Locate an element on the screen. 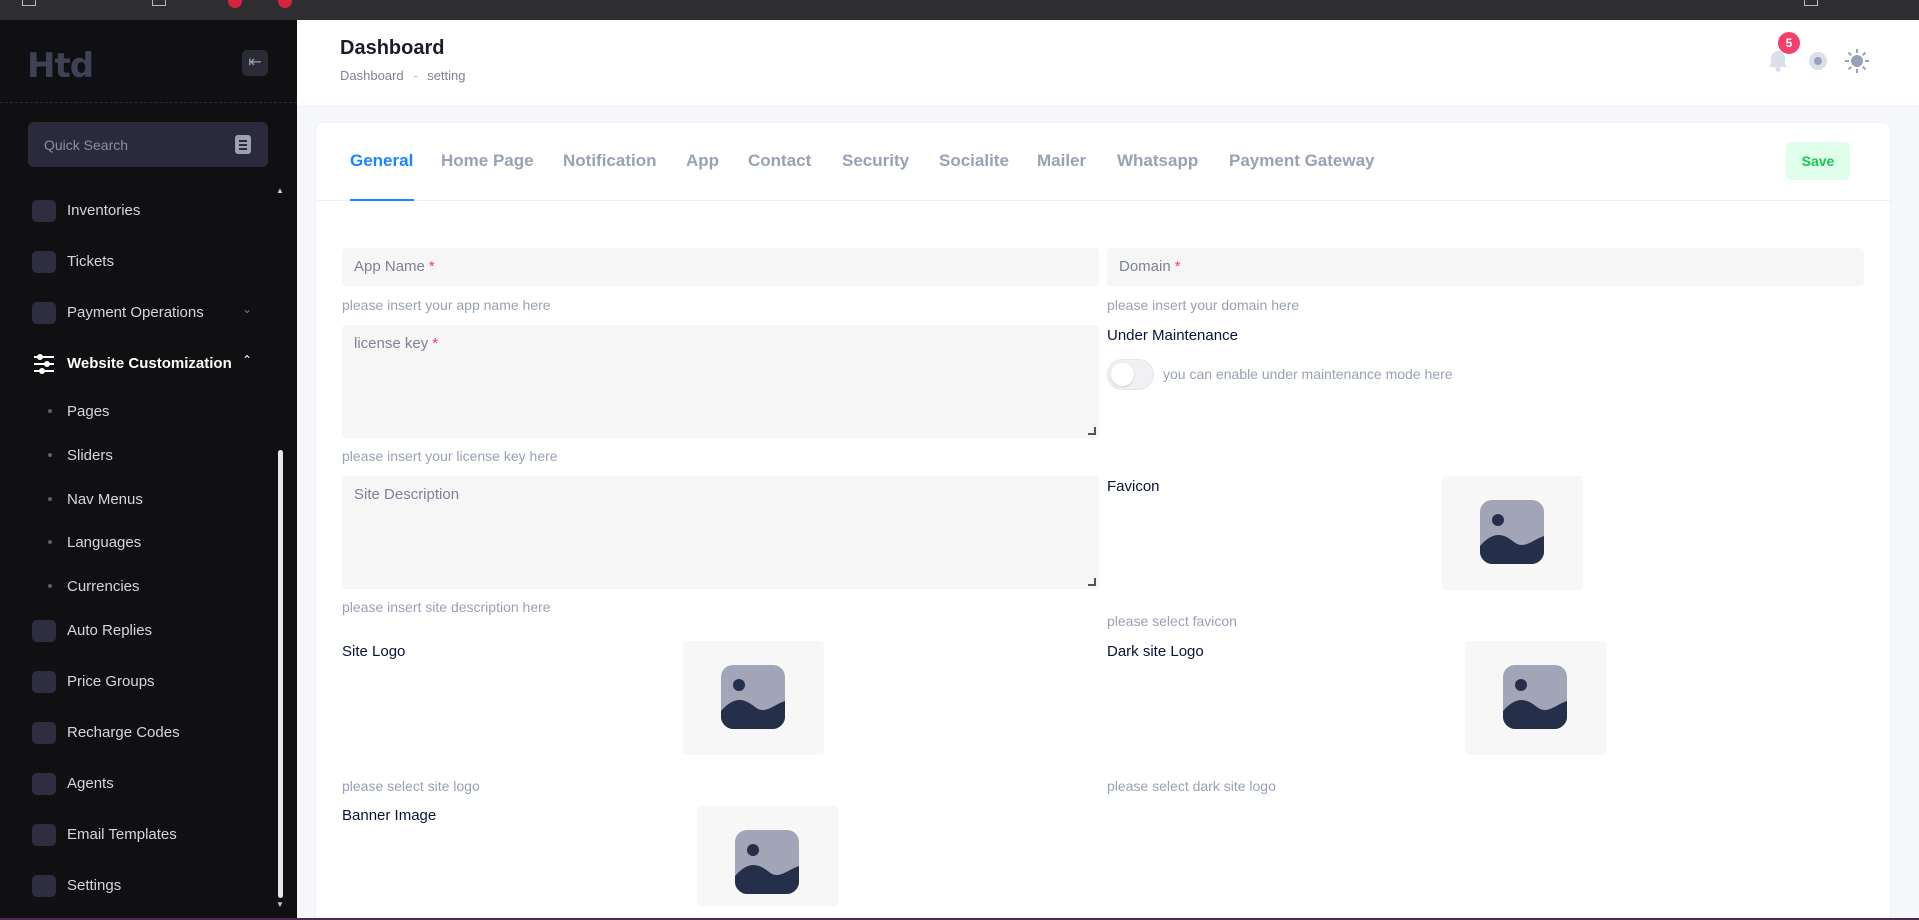 The image size is (1919, 920). breadcrumb: Dashboard - setting is located at coordinates (403, 75).